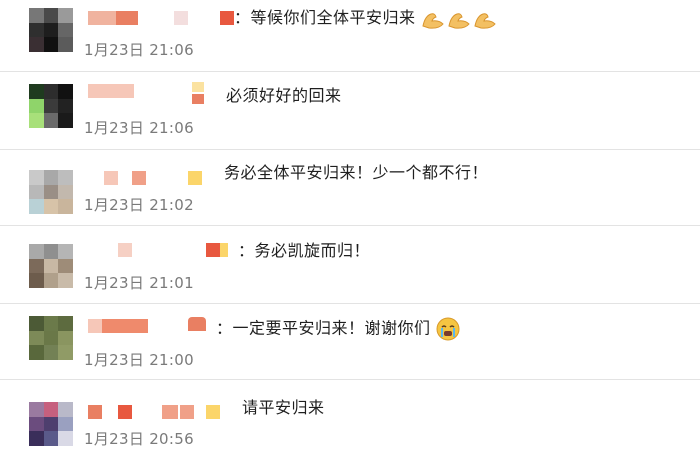 The width and height of the screenshot is (700, 462). Describe the element at coordinates (304, 250) in the screenshot. I see `comment-text: ：务必凯旋而归！` at that location.